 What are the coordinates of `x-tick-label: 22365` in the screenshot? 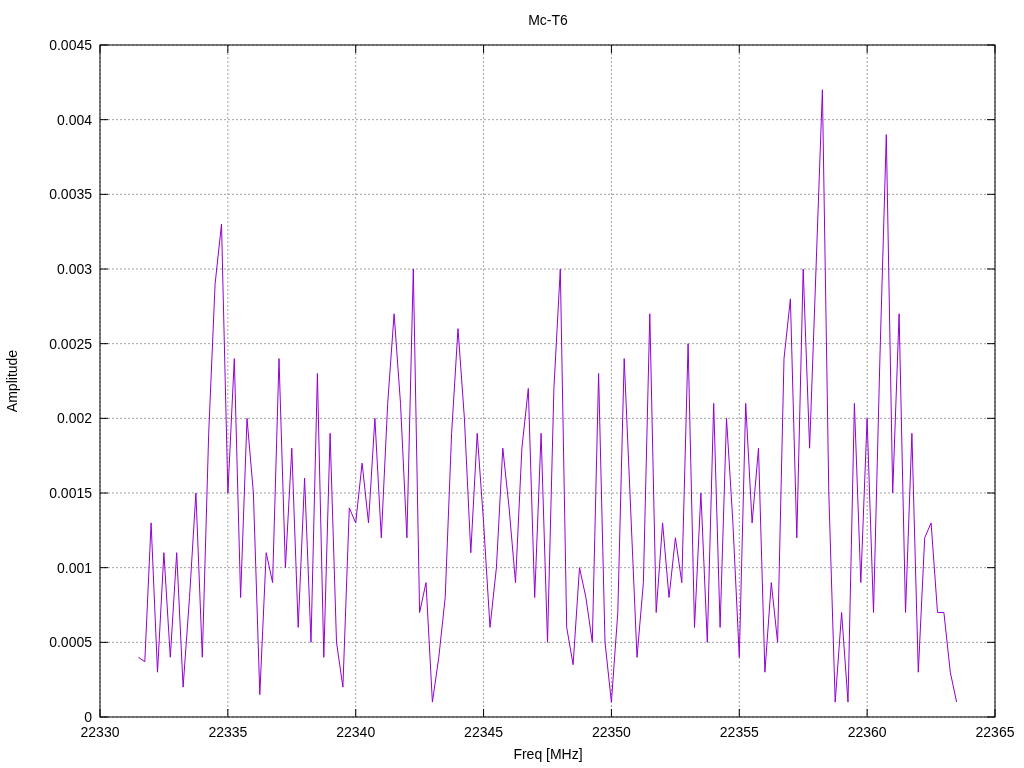 It's located at (995, 732).